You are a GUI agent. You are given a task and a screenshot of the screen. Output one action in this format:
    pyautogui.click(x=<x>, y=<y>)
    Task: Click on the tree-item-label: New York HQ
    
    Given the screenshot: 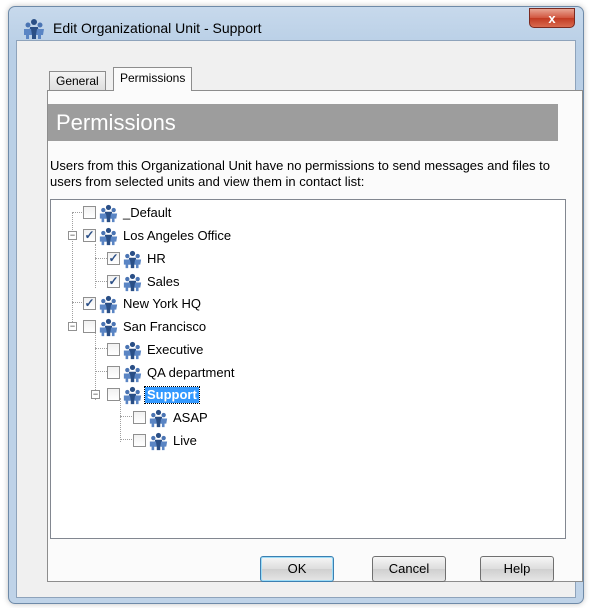 What is the action you would take?
    pyautogui.click(x=162, y=304)
    